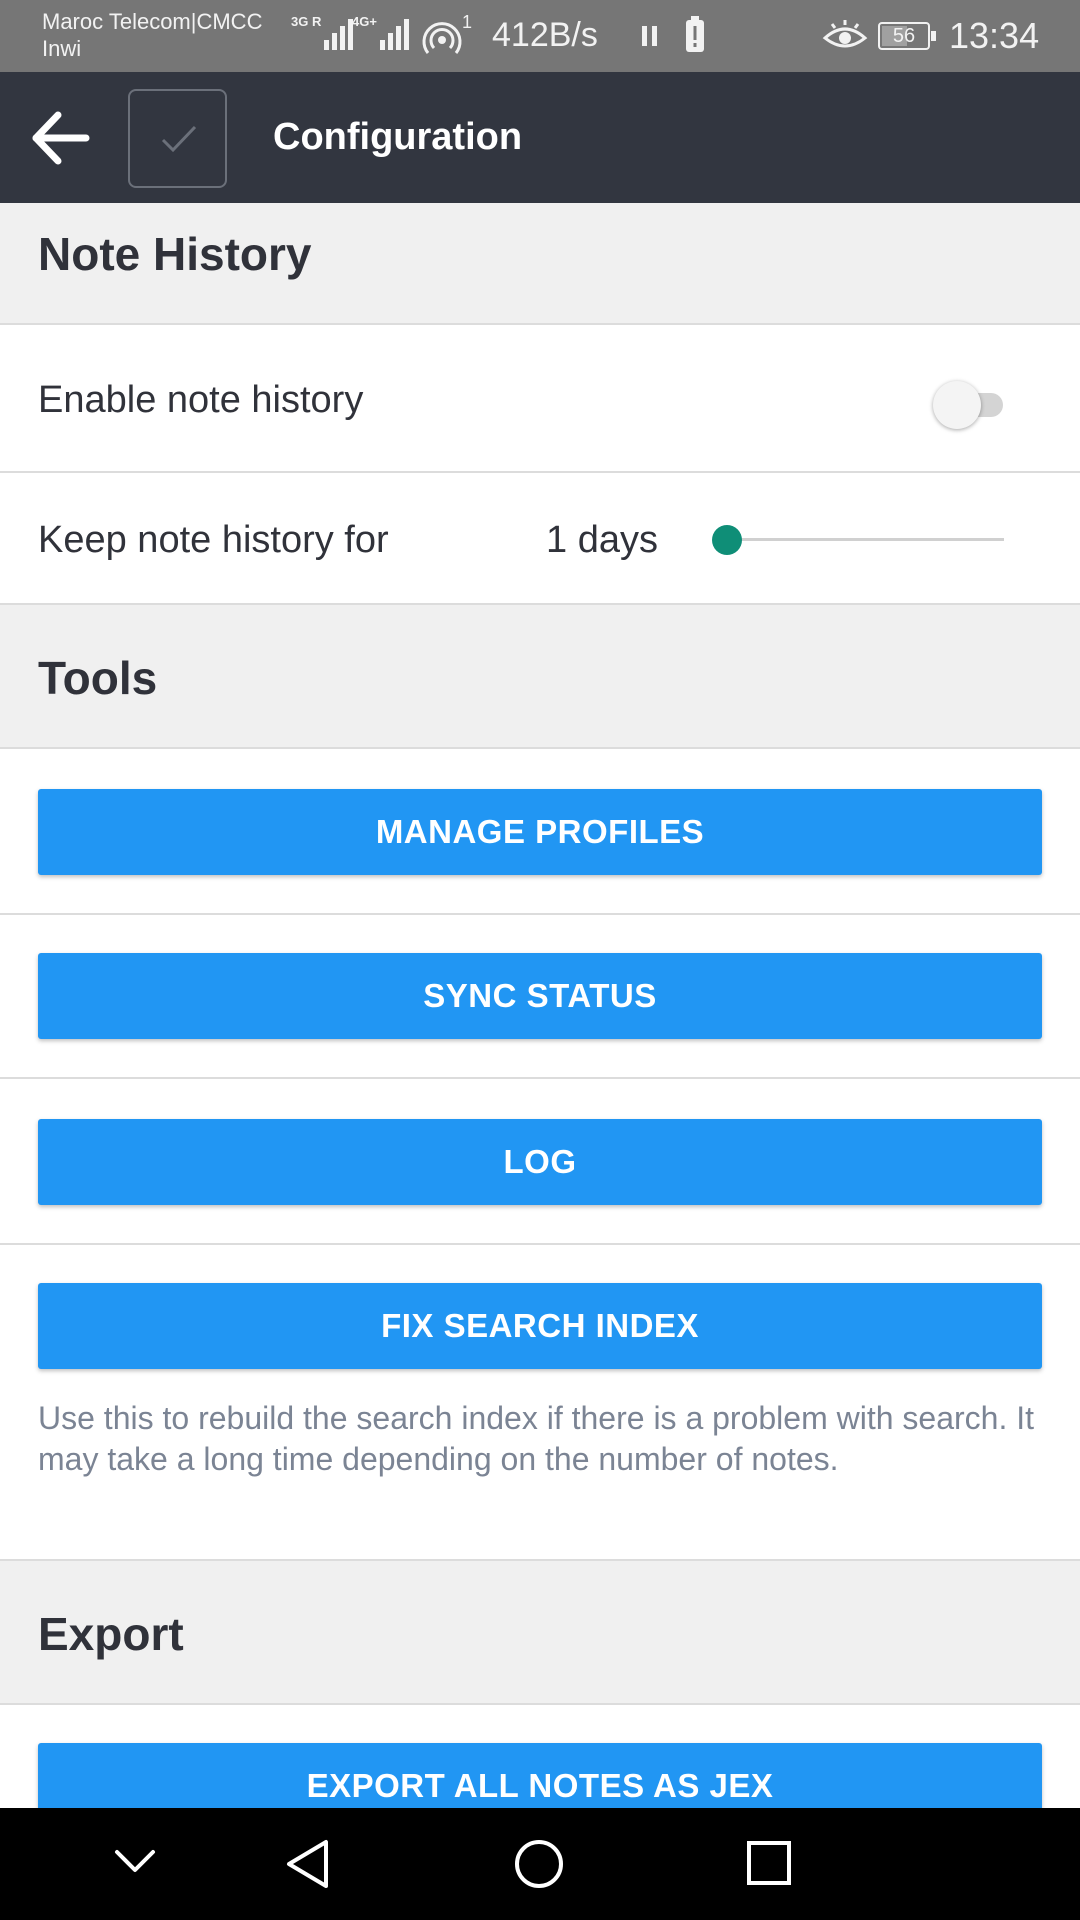 This screenshot has height=1920, width=1080. Describe the element at coordinates (545, 35) in the screenshot. I see `network-speed: 412B/s` at that location.